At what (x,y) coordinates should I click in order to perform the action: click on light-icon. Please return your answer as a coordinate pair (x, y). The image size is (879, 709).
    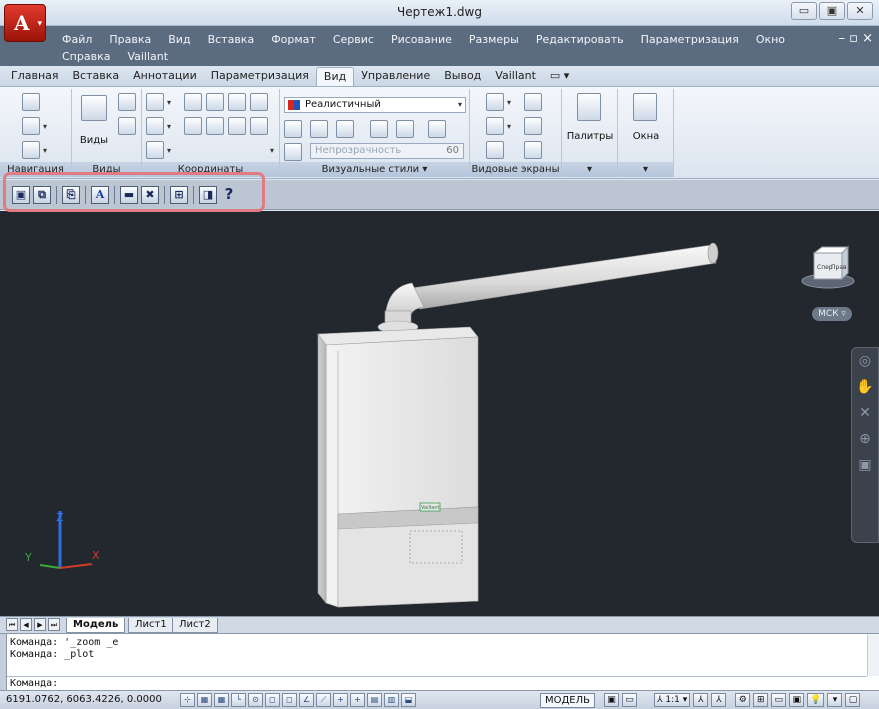
    Looking at the image, I should click on (405, 129).